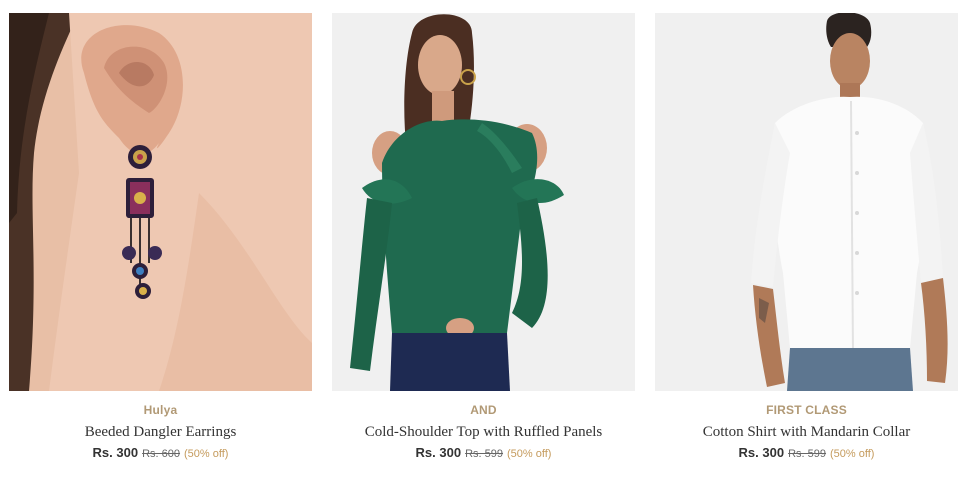 The width and height of the screenshot is (967, 481). I want to click on original-price: Rs. 600, so click(161, 454).